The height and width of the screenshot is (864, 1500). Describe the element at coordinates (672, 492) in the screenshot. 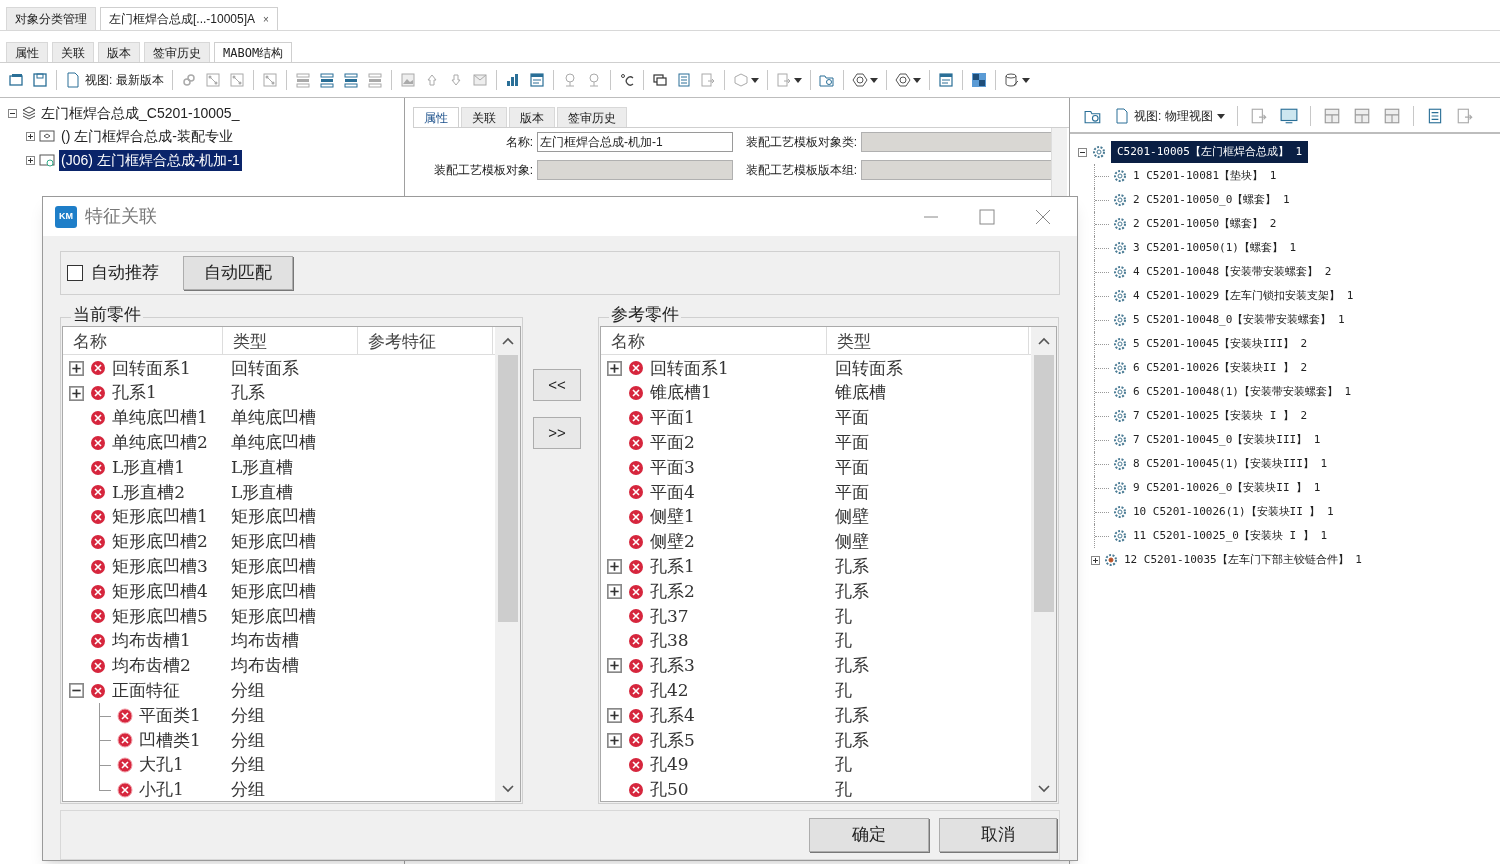

I see `feature-name: 平面4` at that location.